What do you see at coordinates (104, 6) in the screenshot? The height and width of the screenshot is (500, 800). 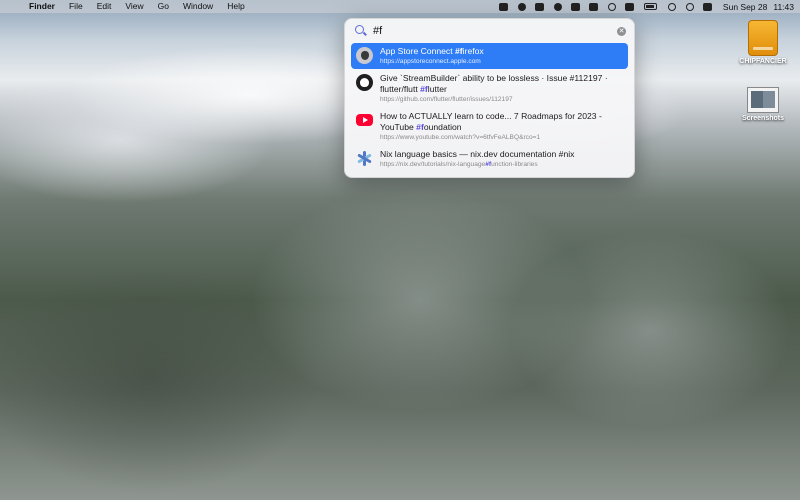 I see `menu-edit: Edit` at bounding box center [104, 6].